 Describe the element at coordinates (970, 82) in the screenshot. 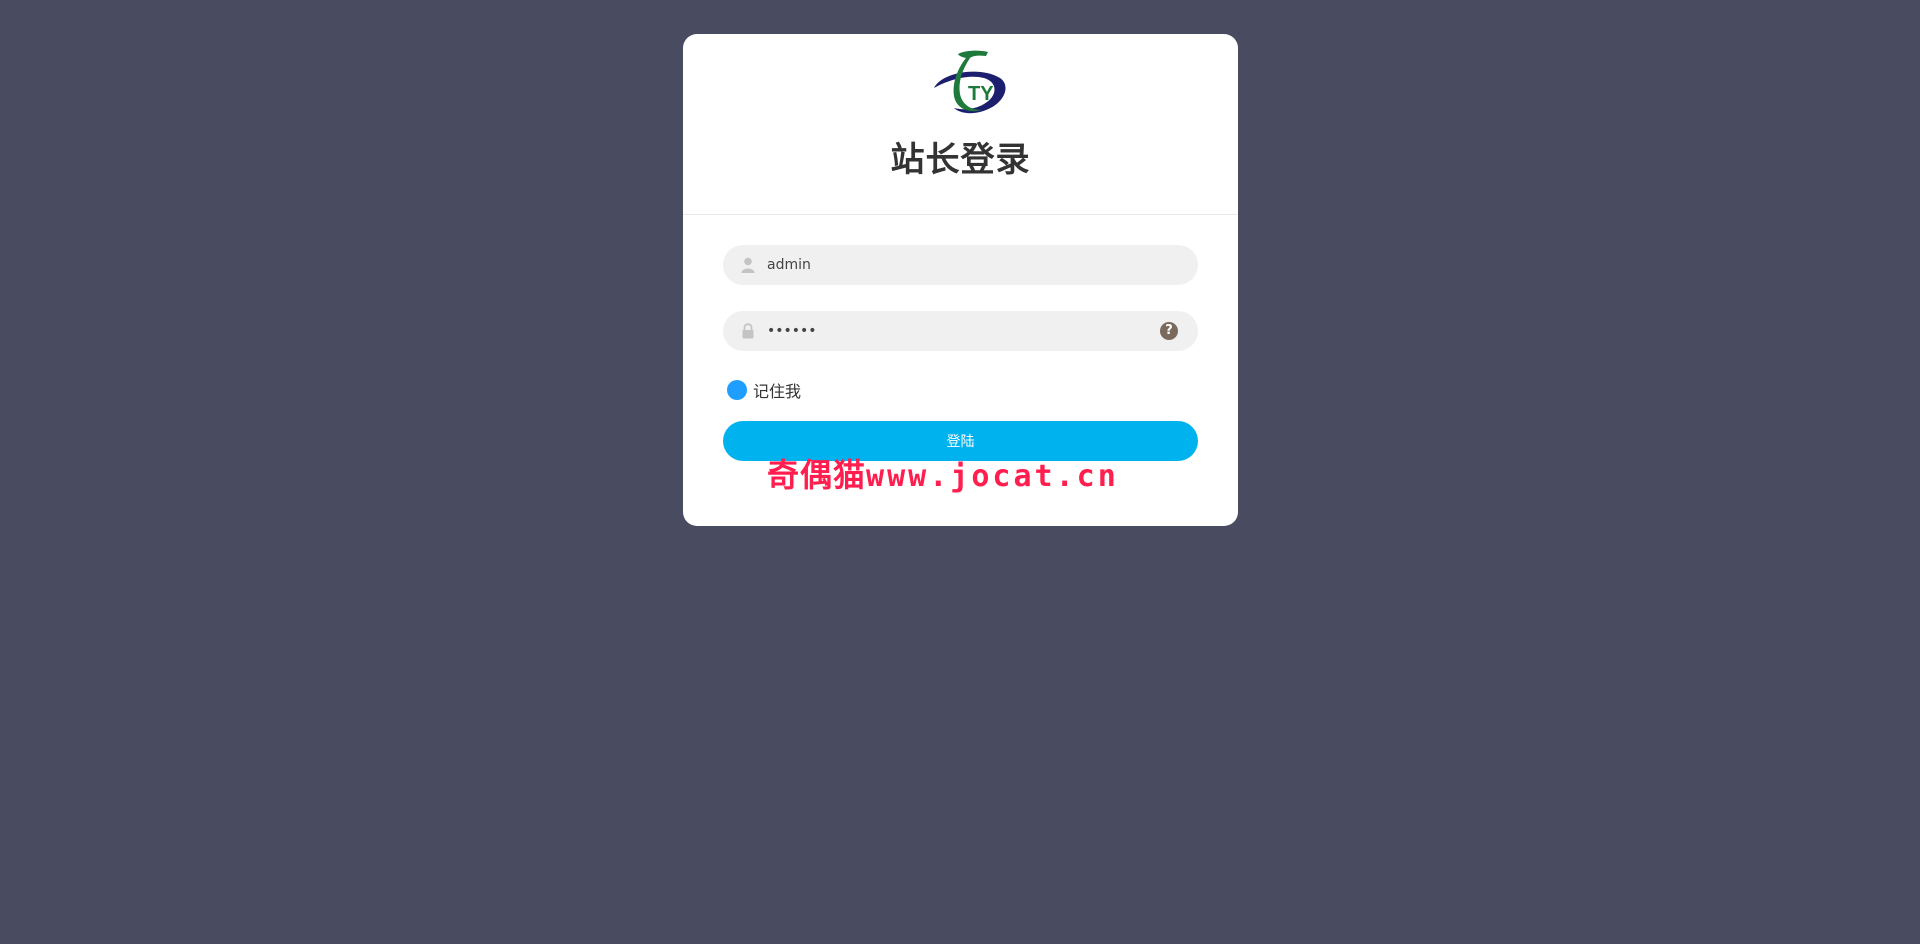

I see `ty-logo: TY` at that location.